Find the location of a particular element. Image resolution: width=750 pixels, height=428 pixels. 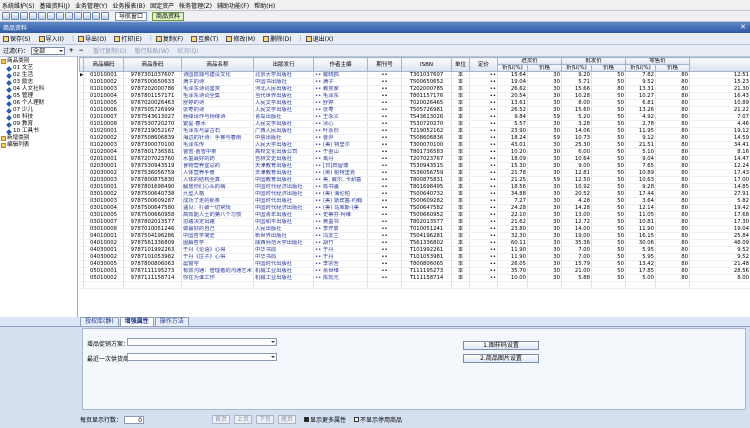

table-cell: 20.52 is located at coordinates (577, 194).